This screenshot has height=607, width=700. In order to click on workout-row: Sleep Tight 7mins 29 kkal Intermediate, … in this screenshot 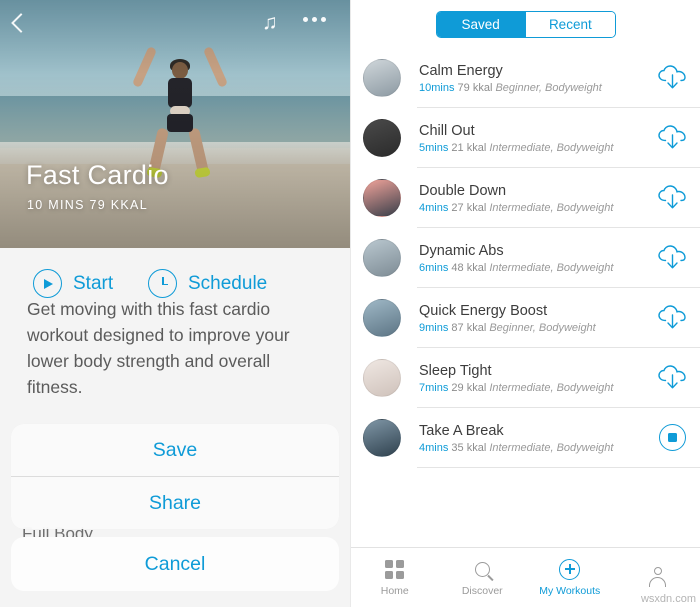, I will do `click(525, 378)`.